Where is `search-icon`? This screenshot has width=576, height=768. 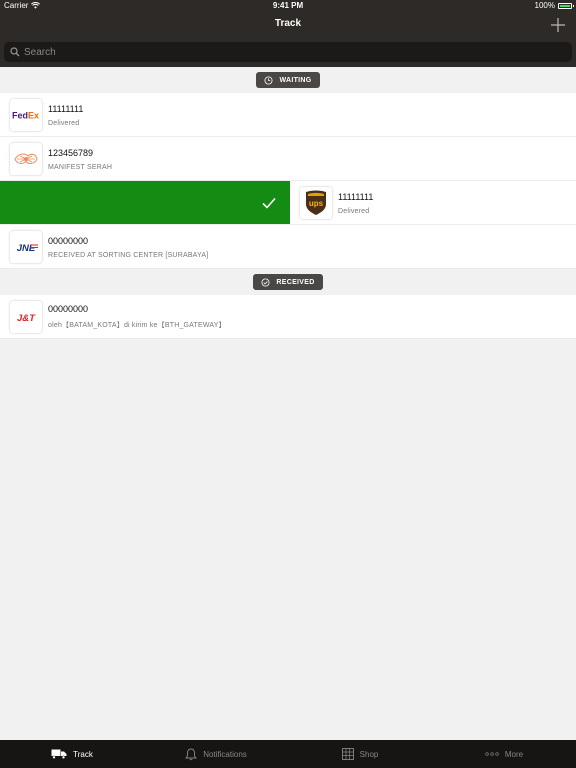
search-icon is located at coordinates (15, 52).